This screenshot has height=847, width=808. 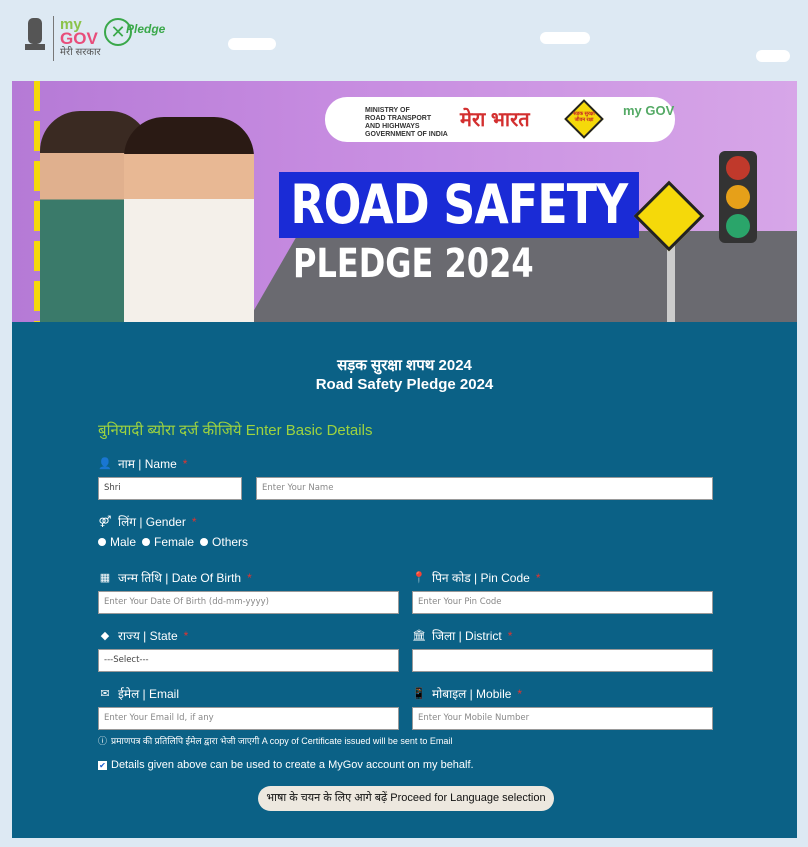 I want to click on divider, so click(x=53, y=38).